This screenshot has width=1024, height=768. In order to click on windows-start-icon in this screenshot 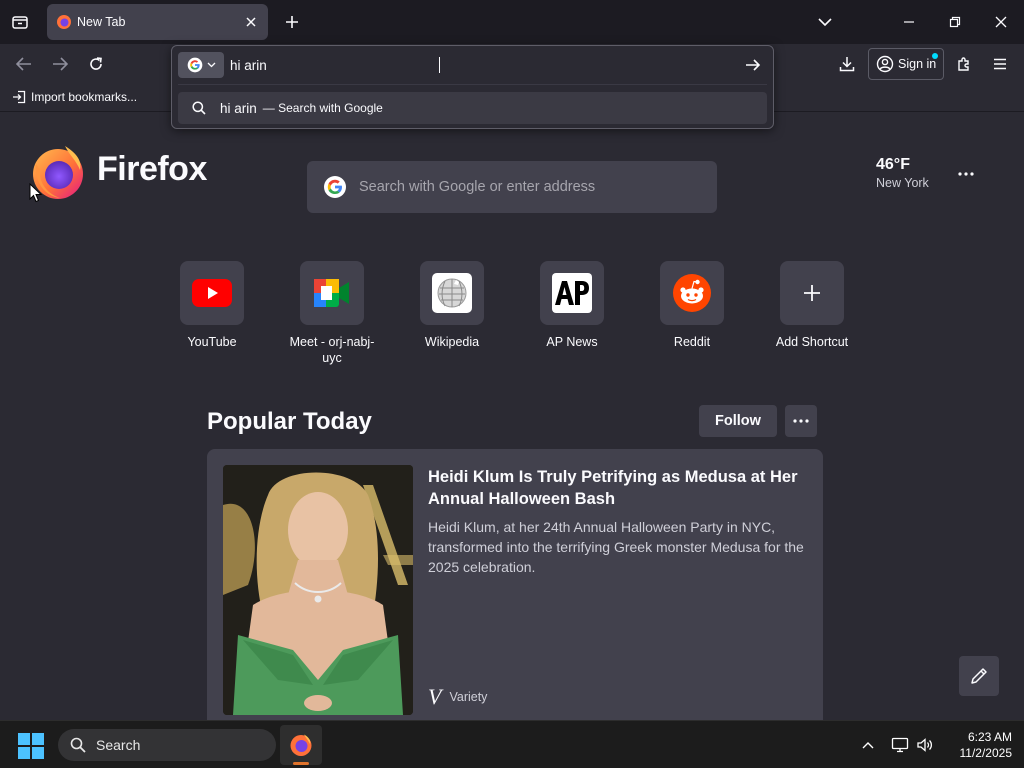, I will do `click(31, 746)`.